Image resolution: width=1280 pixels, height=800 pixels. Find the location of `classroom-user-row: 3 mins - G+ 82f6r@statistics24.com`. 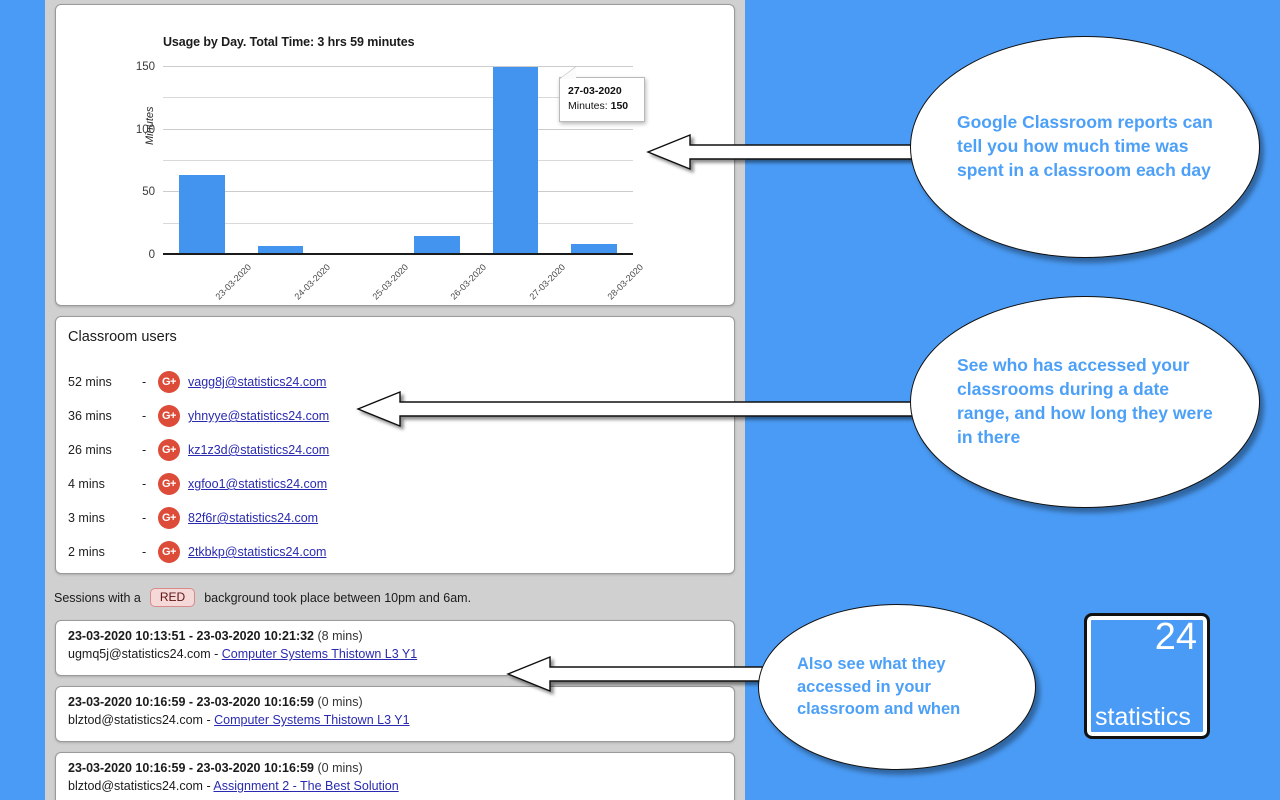

classroom-user-row: 3 mins - G+ 82f6r@statistics24.com is located at coordinates (388, 518).